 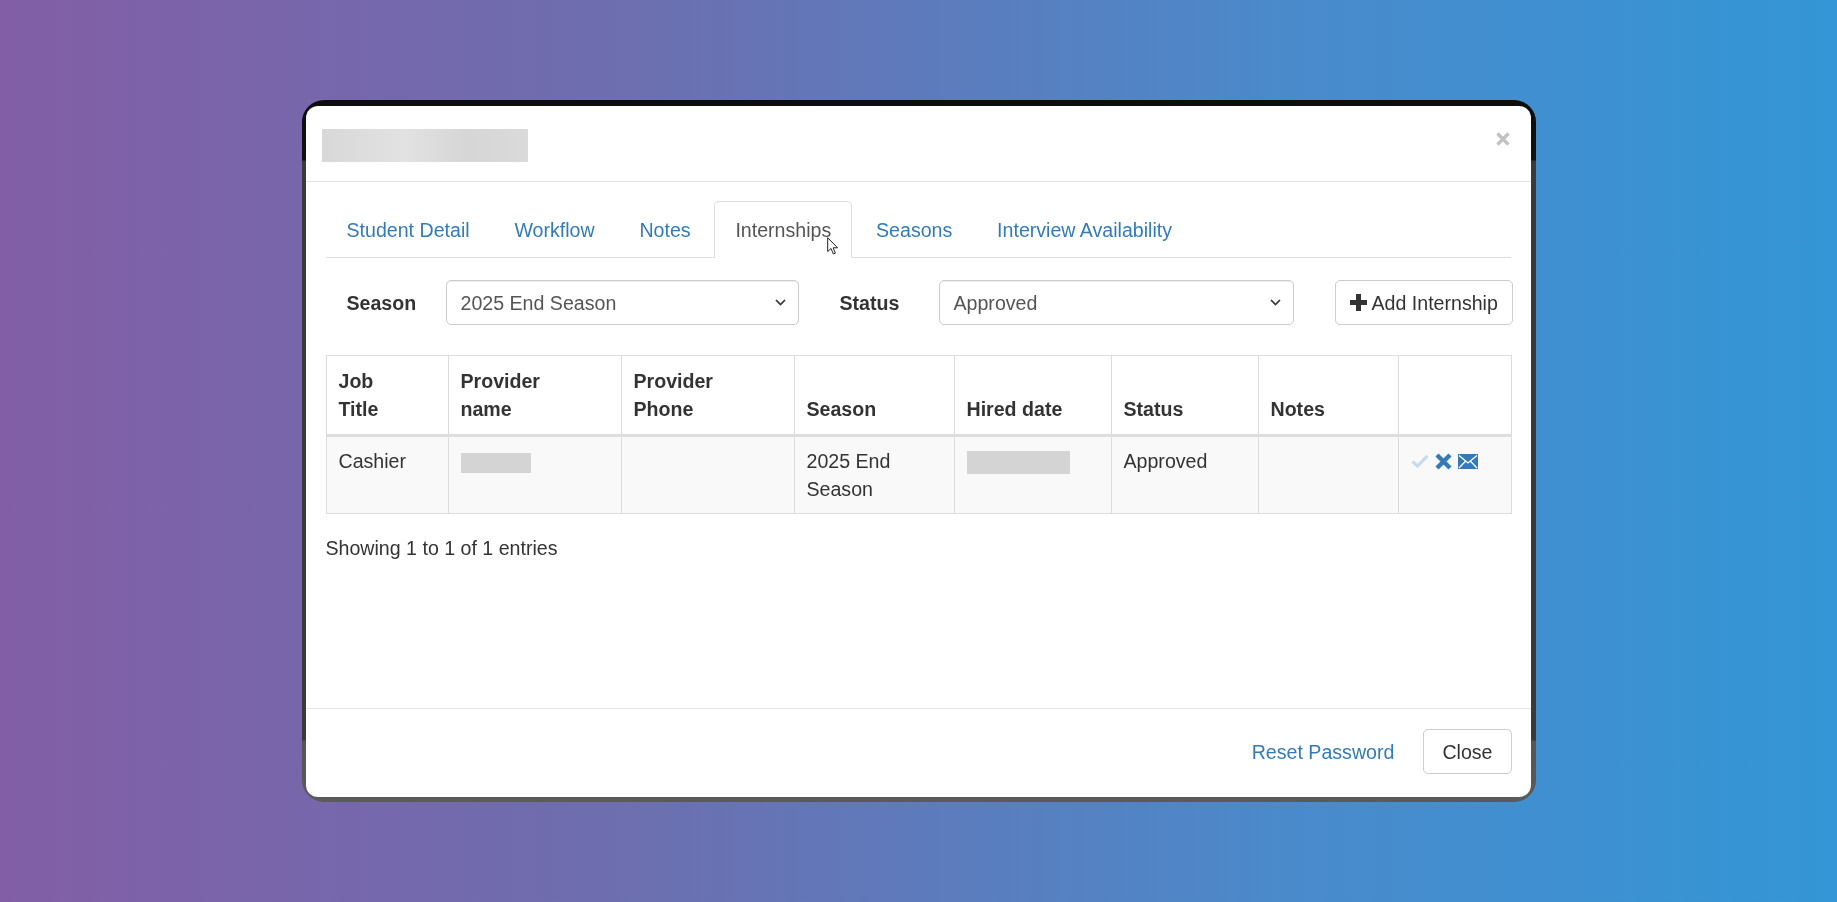 I want to click on close-button: Close, so click(x=1467, y=751).